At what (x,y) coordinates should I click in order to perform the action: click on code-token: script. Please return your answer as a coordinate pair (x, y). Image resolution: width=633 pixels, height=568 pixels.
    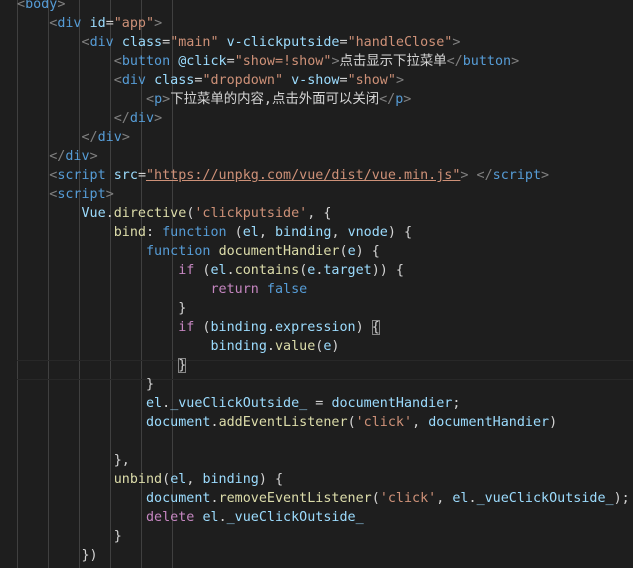
    Looking at the image, I should click on (81, 194).